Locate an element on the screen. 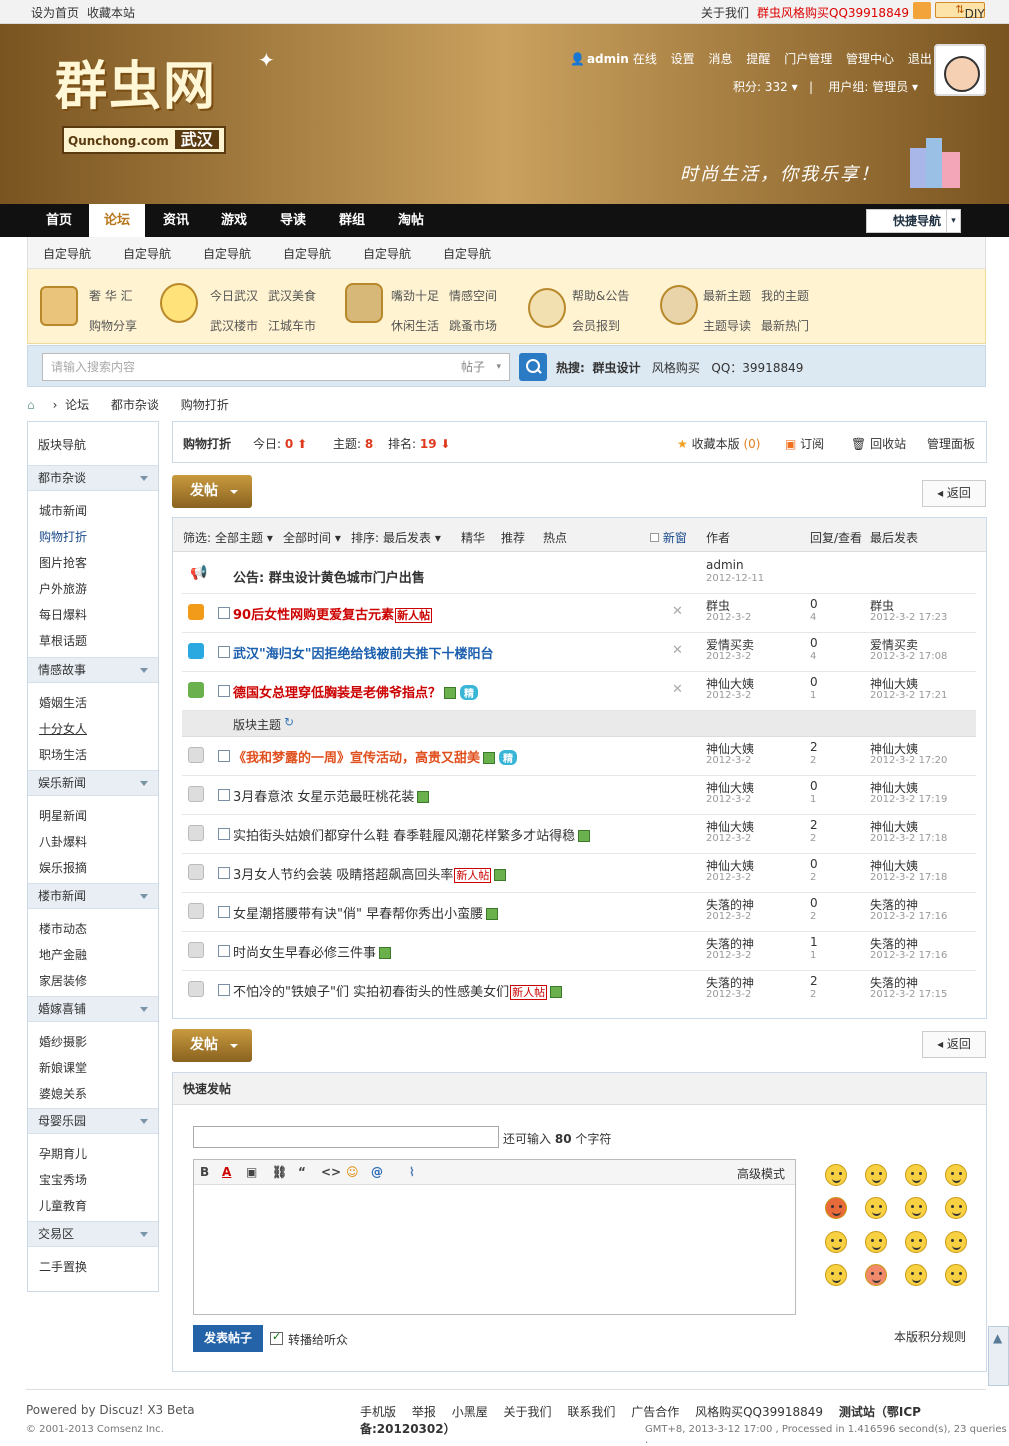 Image resolution: width=1009 pixels, height=1446 pixels. link-icon: ⛓ is located at coordinates (279, 1172).